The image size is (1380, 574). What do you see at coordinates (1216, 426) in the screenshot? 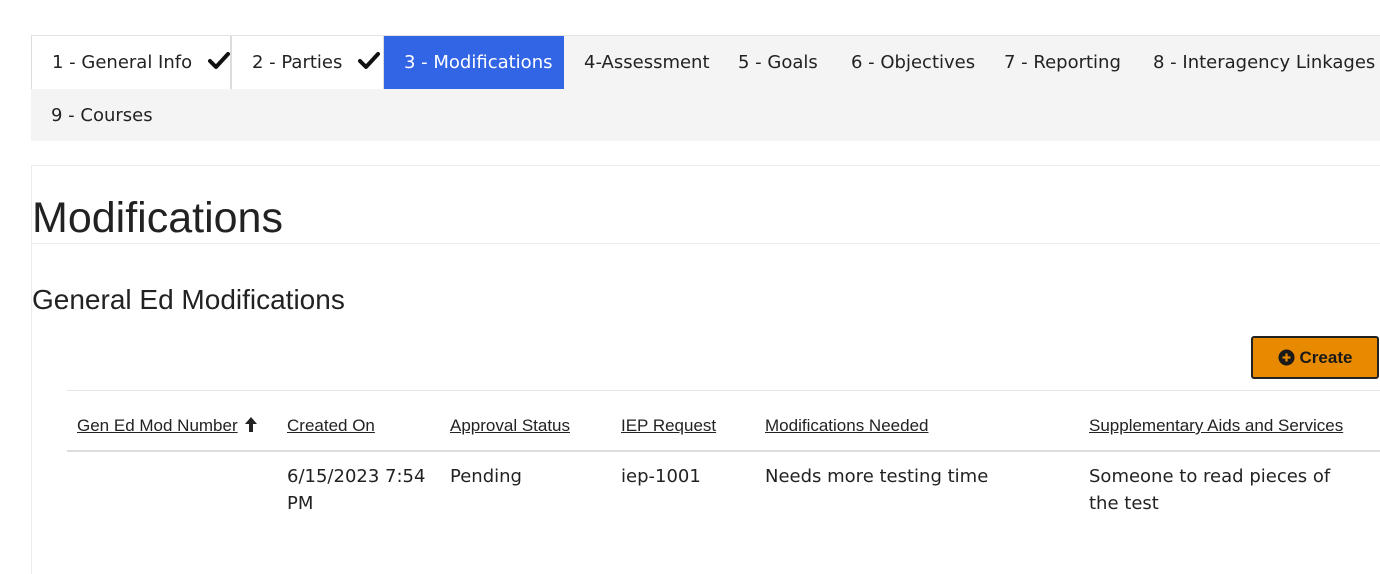
I see `column-header-supplementary-aids: Supplementary Aids and Services` at bounding box center [1216, 426].